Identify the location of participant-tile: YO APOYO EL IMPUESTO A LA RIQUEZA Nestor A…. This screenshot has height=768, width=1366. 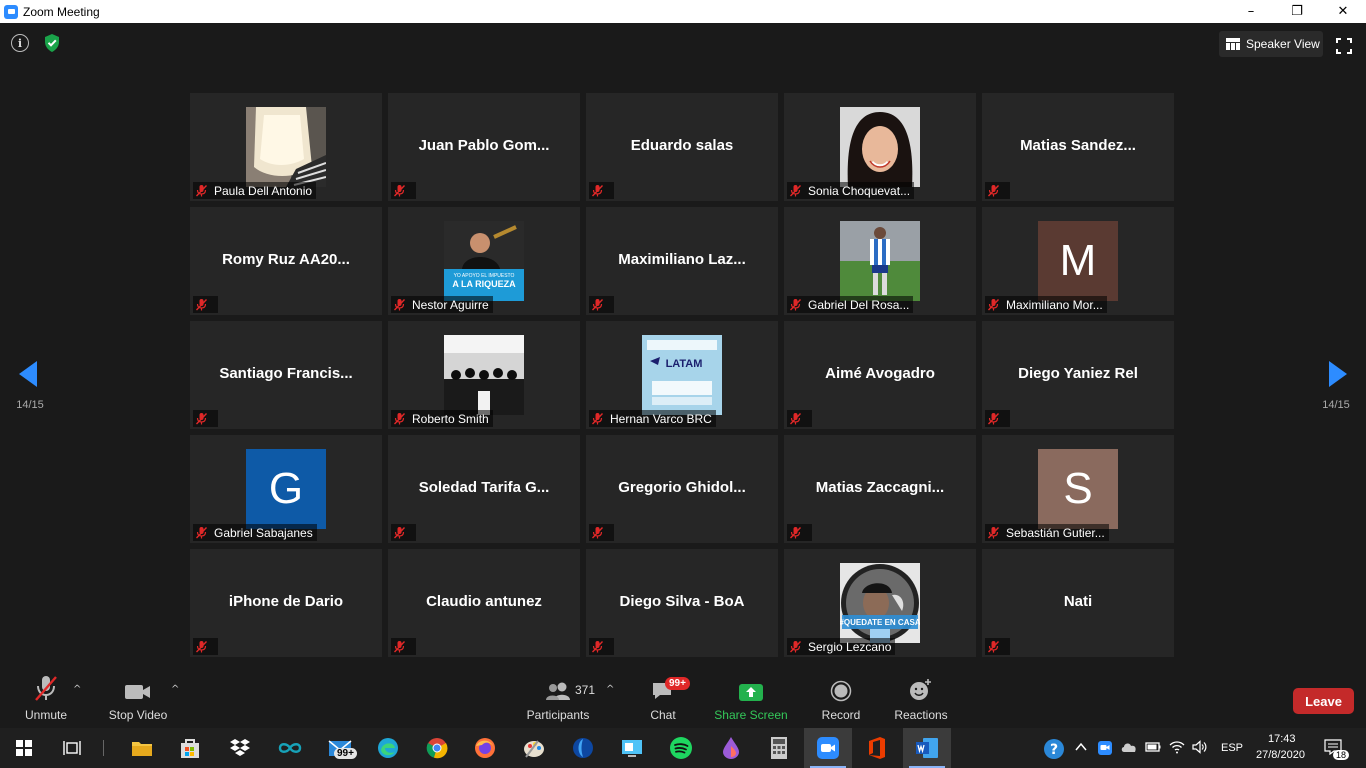
(484, 261).